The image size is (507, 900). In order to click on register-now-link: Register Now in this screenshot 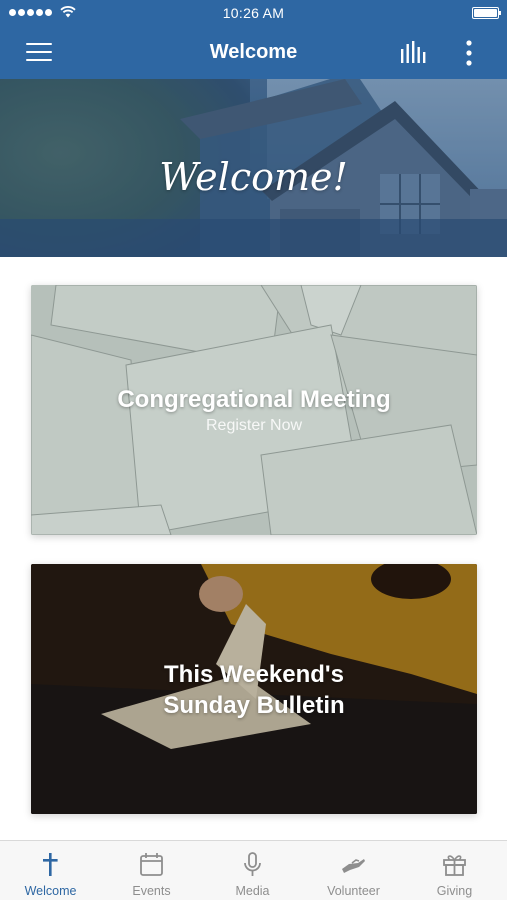, I will do `click(254, 426)`.